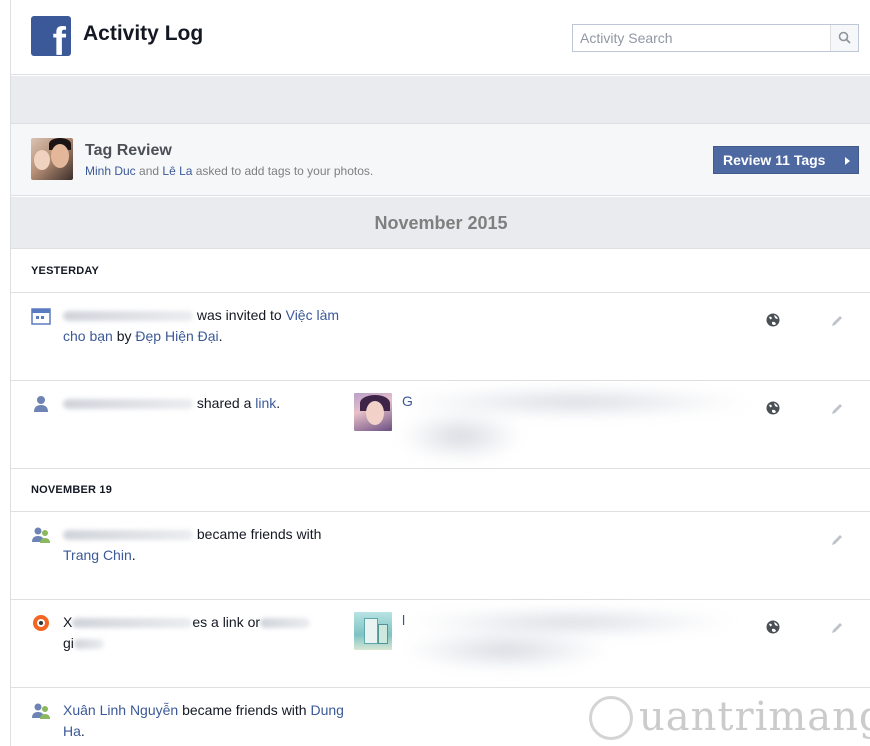 The width and height of the screenshot is (870, 746). I want to click on event-icon, so click(41, 316).